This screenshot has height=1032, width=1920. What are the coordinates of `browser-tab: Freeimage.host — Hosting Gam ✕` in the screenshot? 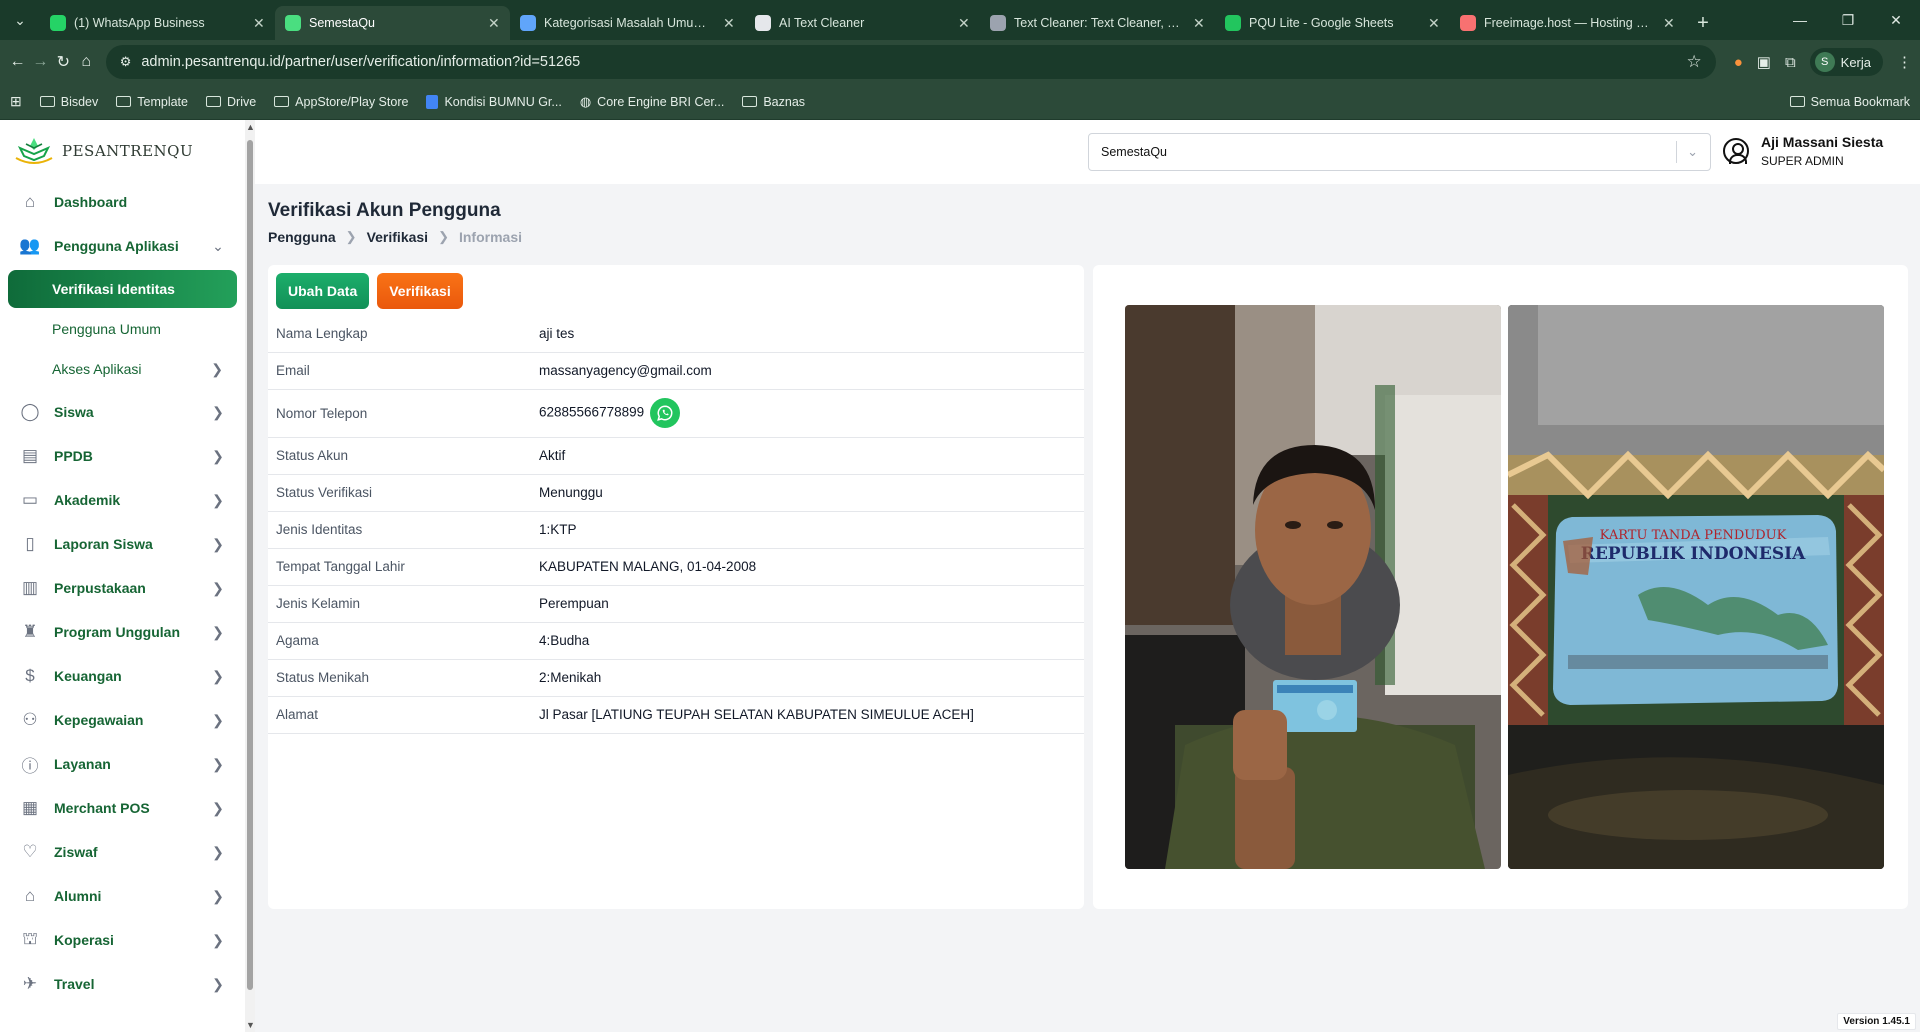 It's located at (1567, 23).